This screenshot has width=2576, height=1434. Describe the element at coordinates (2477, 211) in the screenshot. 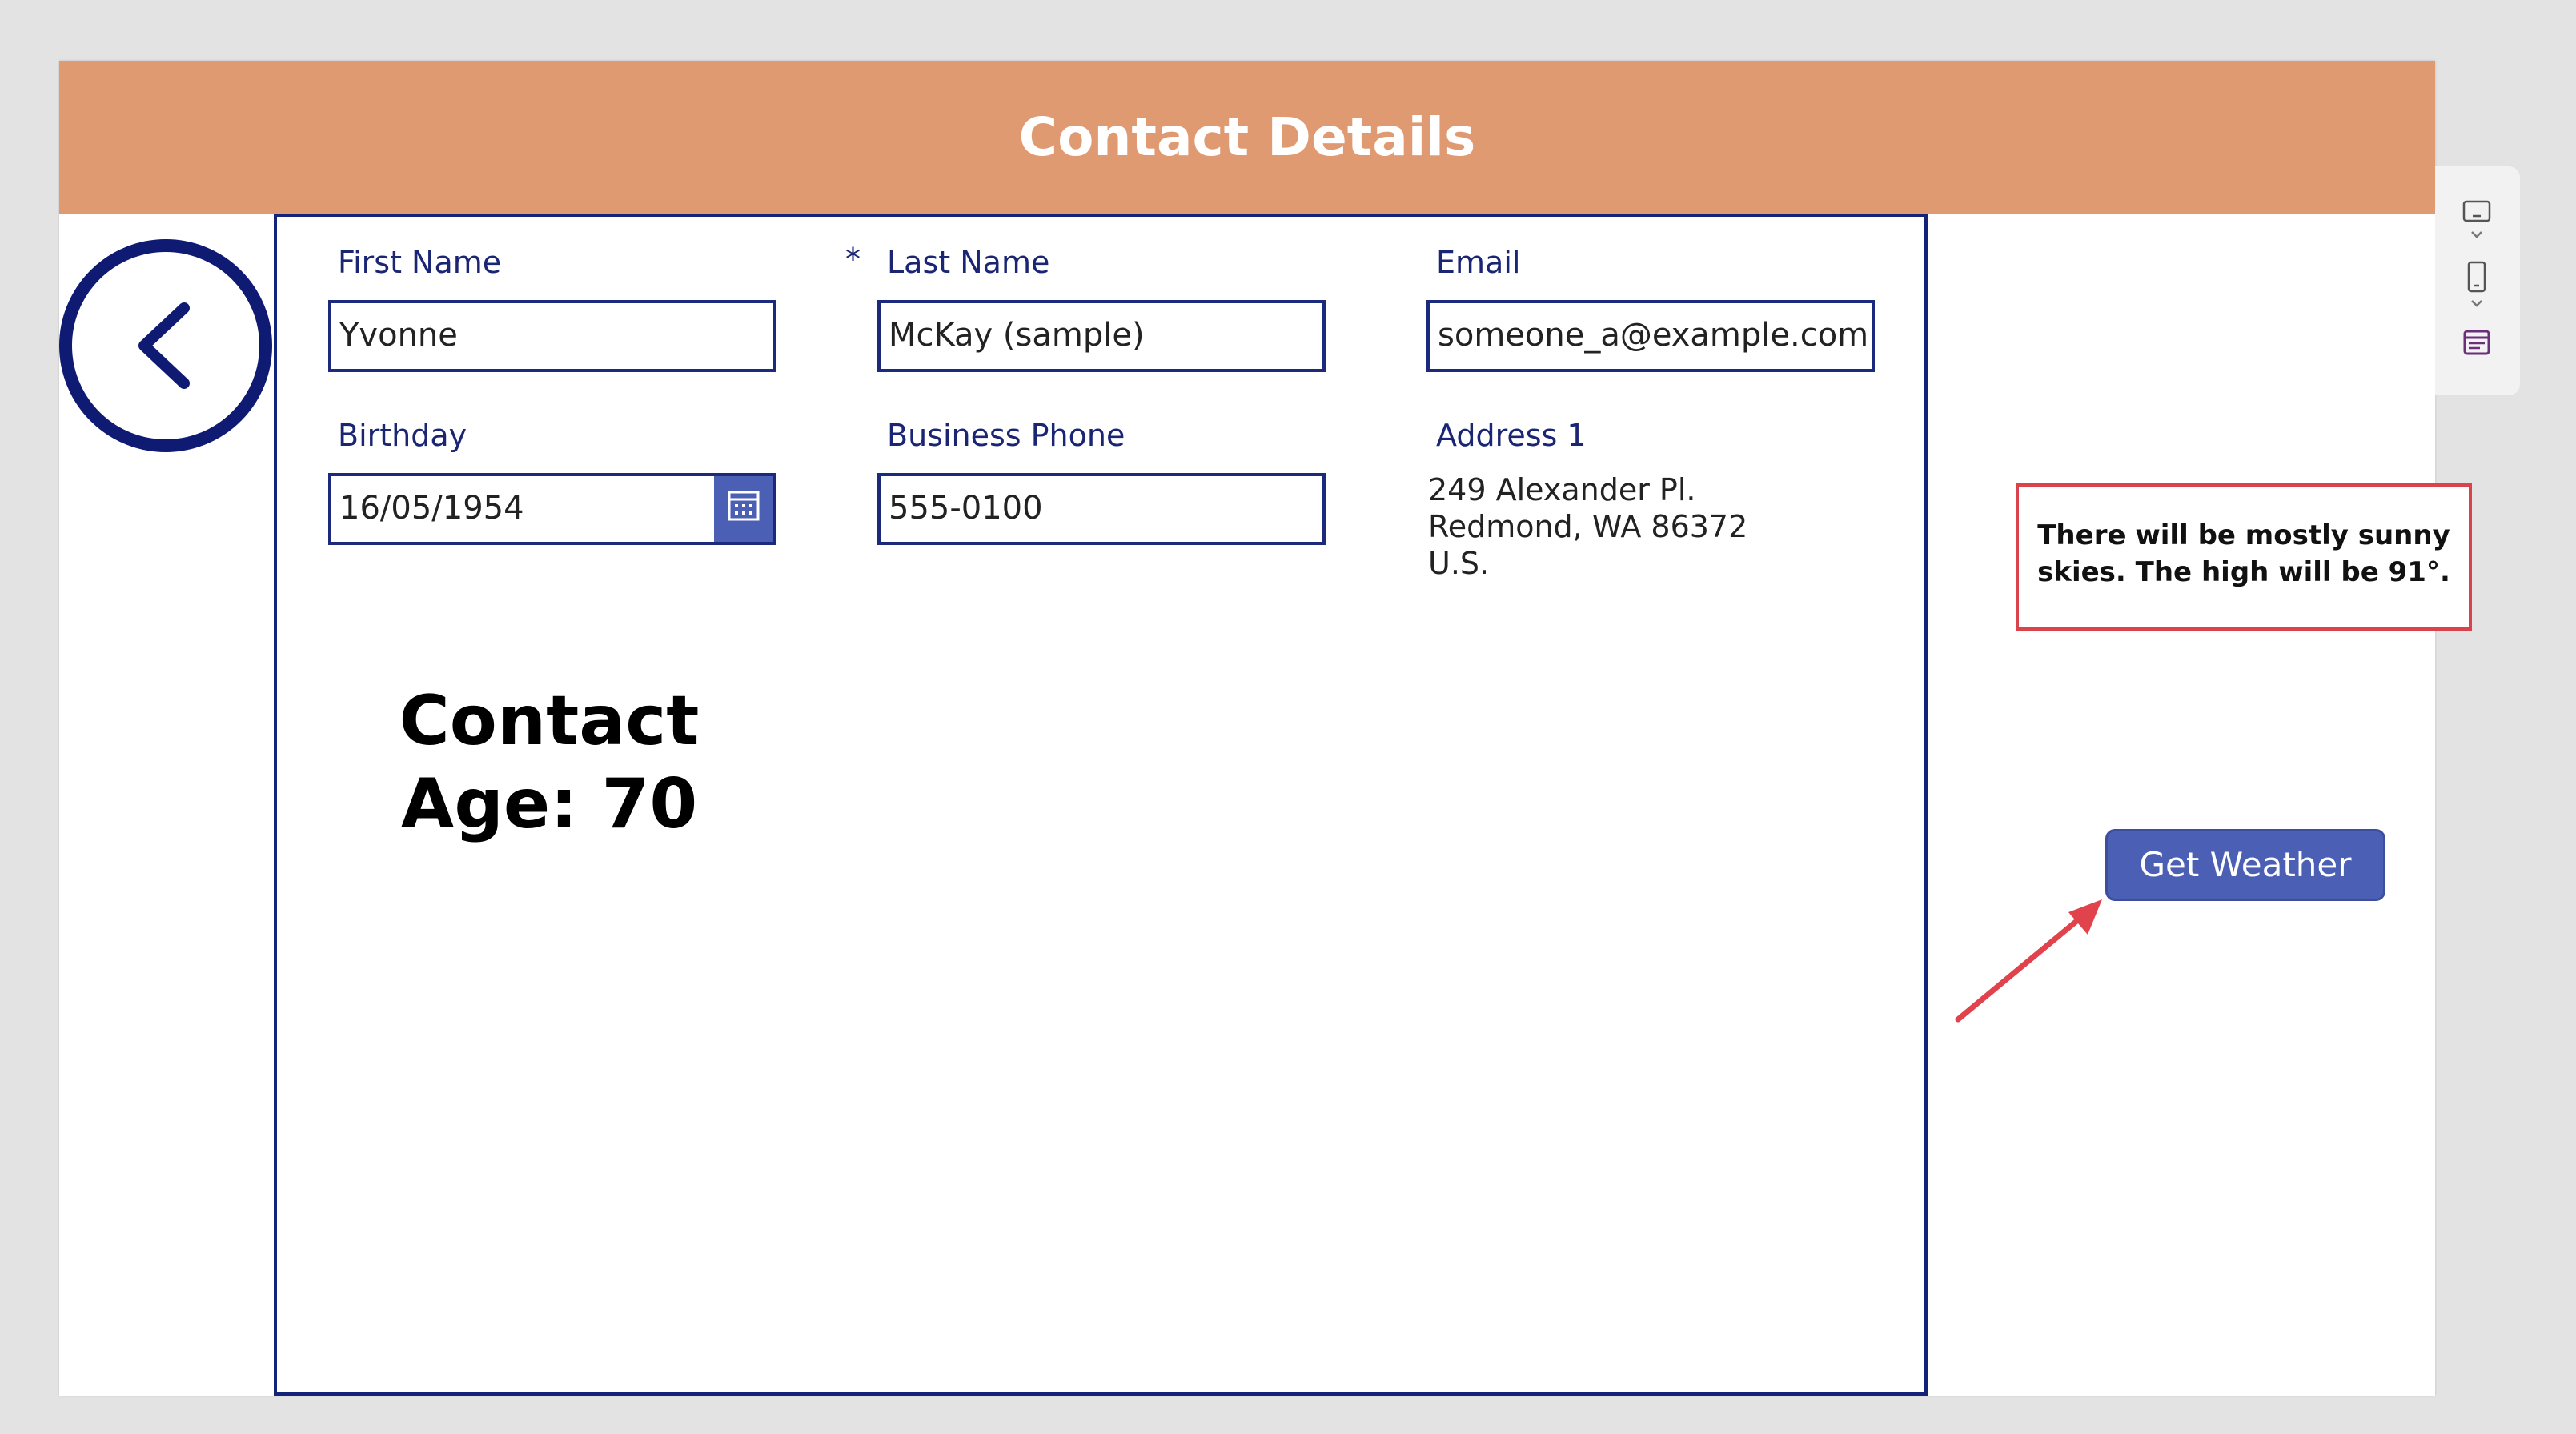

I see `screen-size-icon` at that location.